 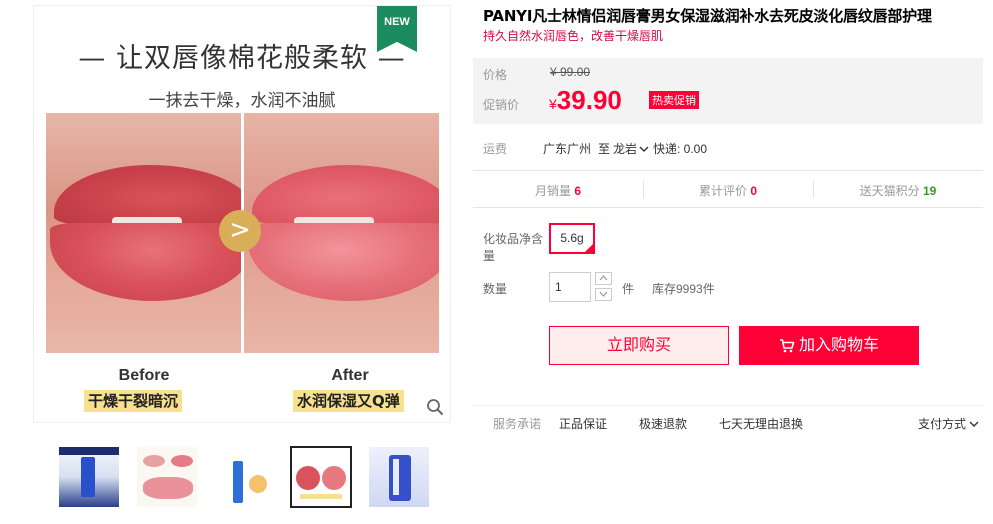 I want to click on promo-price-value: 39.90, so click(x=589, y=100).